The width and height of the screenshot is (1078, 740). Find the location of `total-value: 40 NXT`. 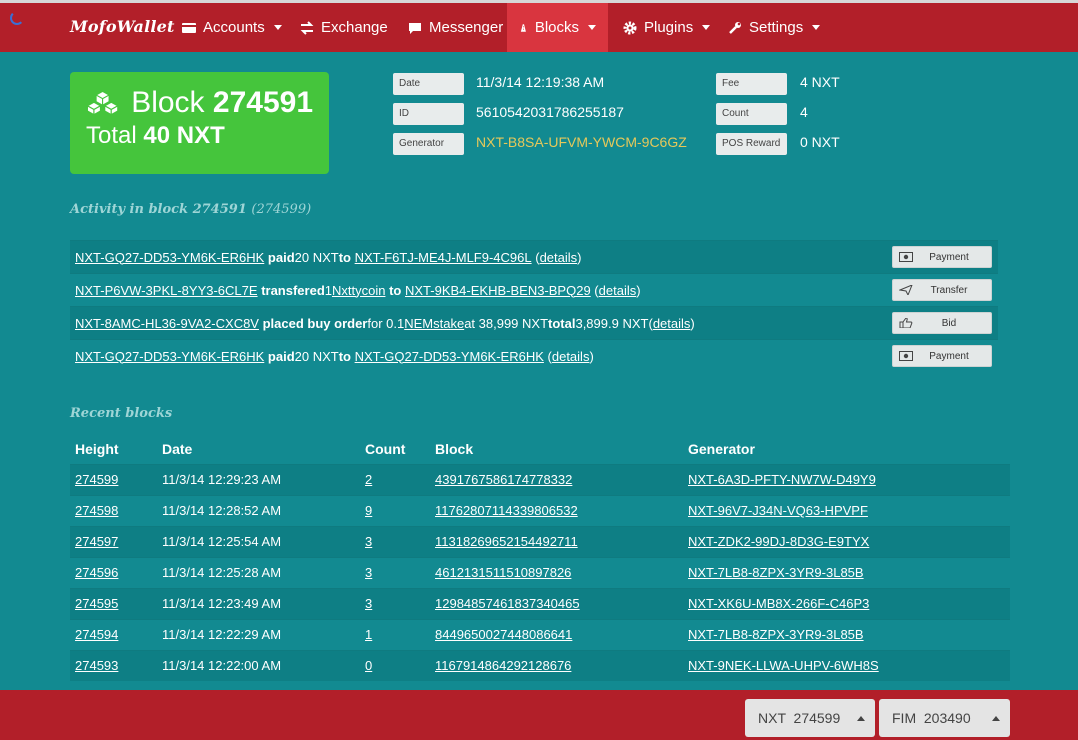

total-value: 40 NXT is located at coordinates (184, 135).